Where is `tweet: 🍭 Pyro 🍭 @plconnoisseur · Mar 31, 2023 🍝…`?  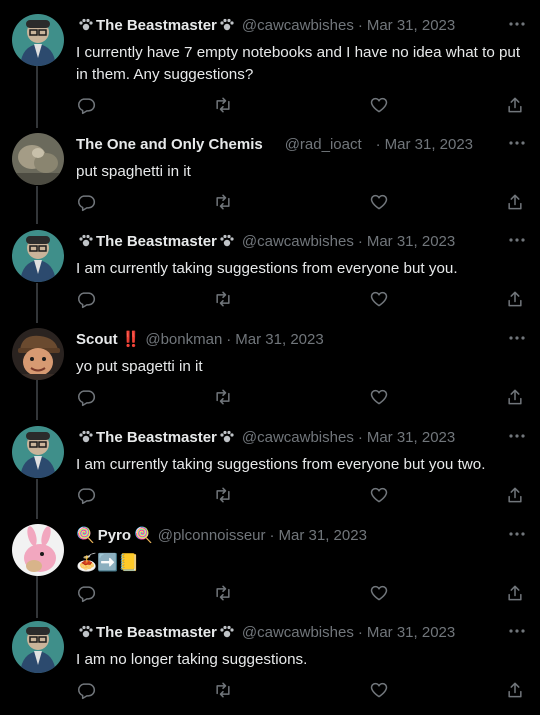 tweet: 🍭 Pyro 🍭 @plconnoisseur · Mar 31, 2023 🍝… is located at coordinates (270, 569).